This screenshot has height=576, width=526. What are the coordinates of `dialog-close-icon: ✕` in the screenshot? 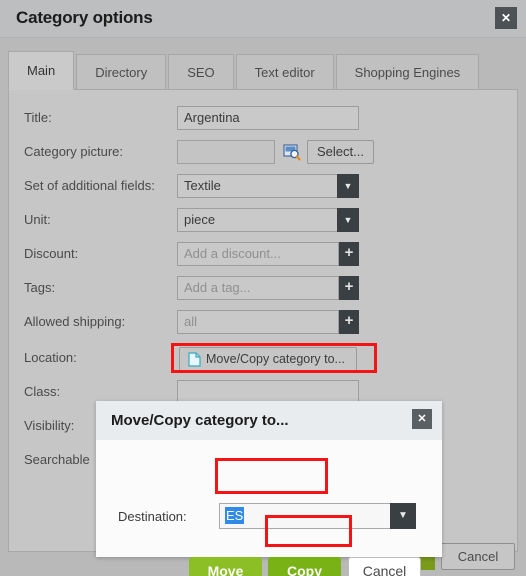 It's located at (422, 419).